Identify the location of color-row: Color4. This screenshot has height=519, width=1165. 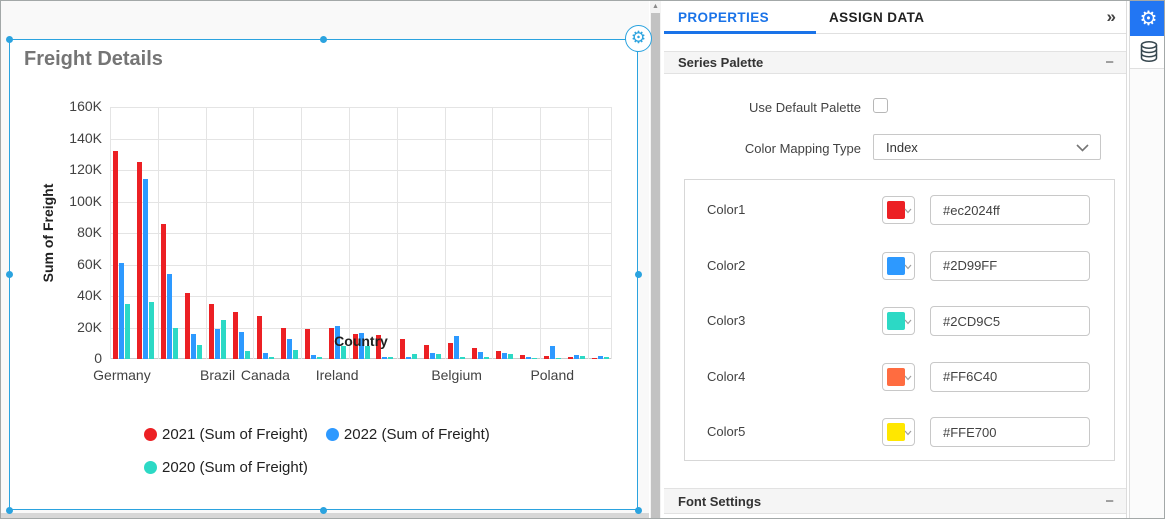
(899, 376).